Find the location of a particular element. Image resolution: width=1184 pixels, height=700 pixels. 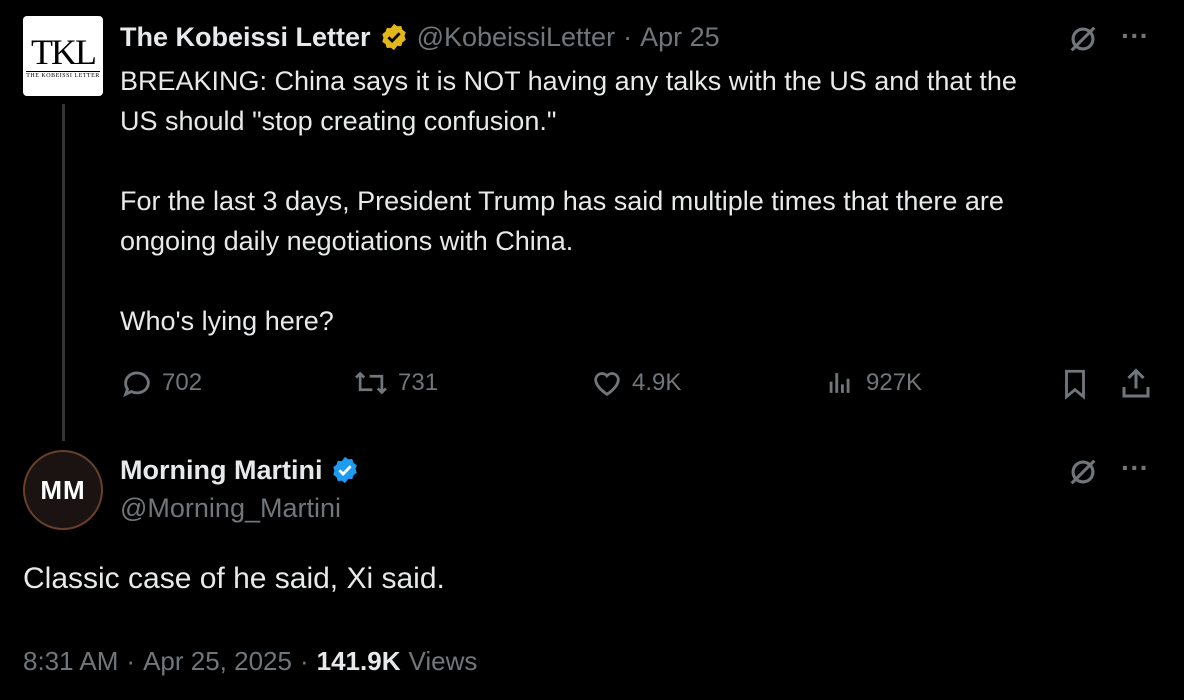

avatar-subtext: THE KOBEISSI LETTER is located at coordinates (63, 74).